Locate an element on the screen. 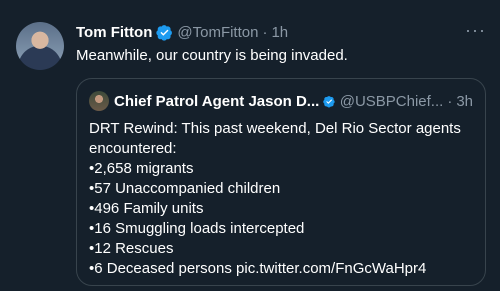 The height and width of the screenshot is (291, 500). author-handle: @TomFitton is located at coordinates (217, 32).